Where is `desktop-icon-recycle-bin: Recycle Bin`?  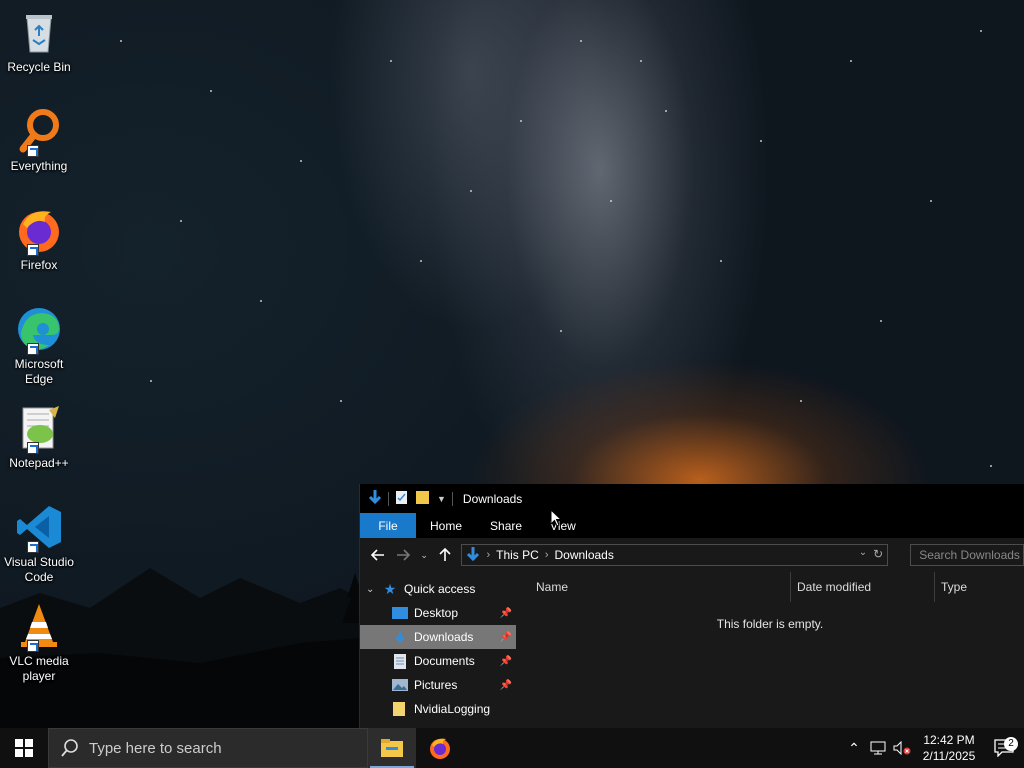
desktop-icon-recycle-bin: Recycle Bin is located at coordinates (39, 41).